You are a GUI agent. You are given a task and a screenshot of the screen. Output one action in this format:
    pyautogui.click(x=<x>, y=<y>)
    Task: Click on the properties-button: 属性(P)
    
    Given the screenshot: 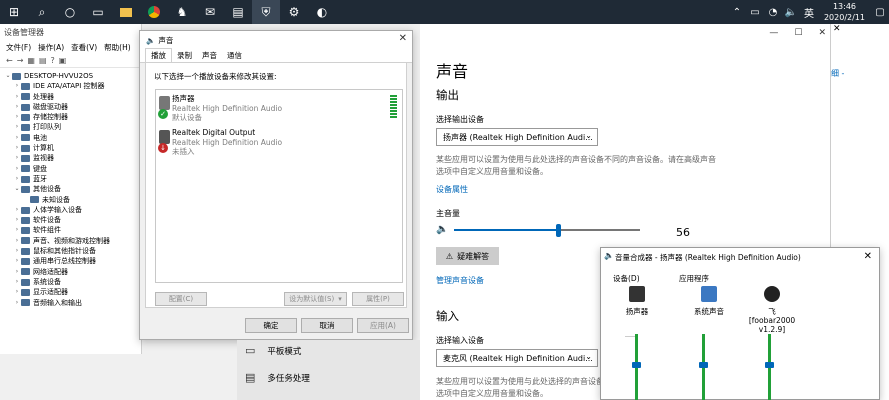 What is the action you would take?
    pyautogui.click(x=378, y=299)
    